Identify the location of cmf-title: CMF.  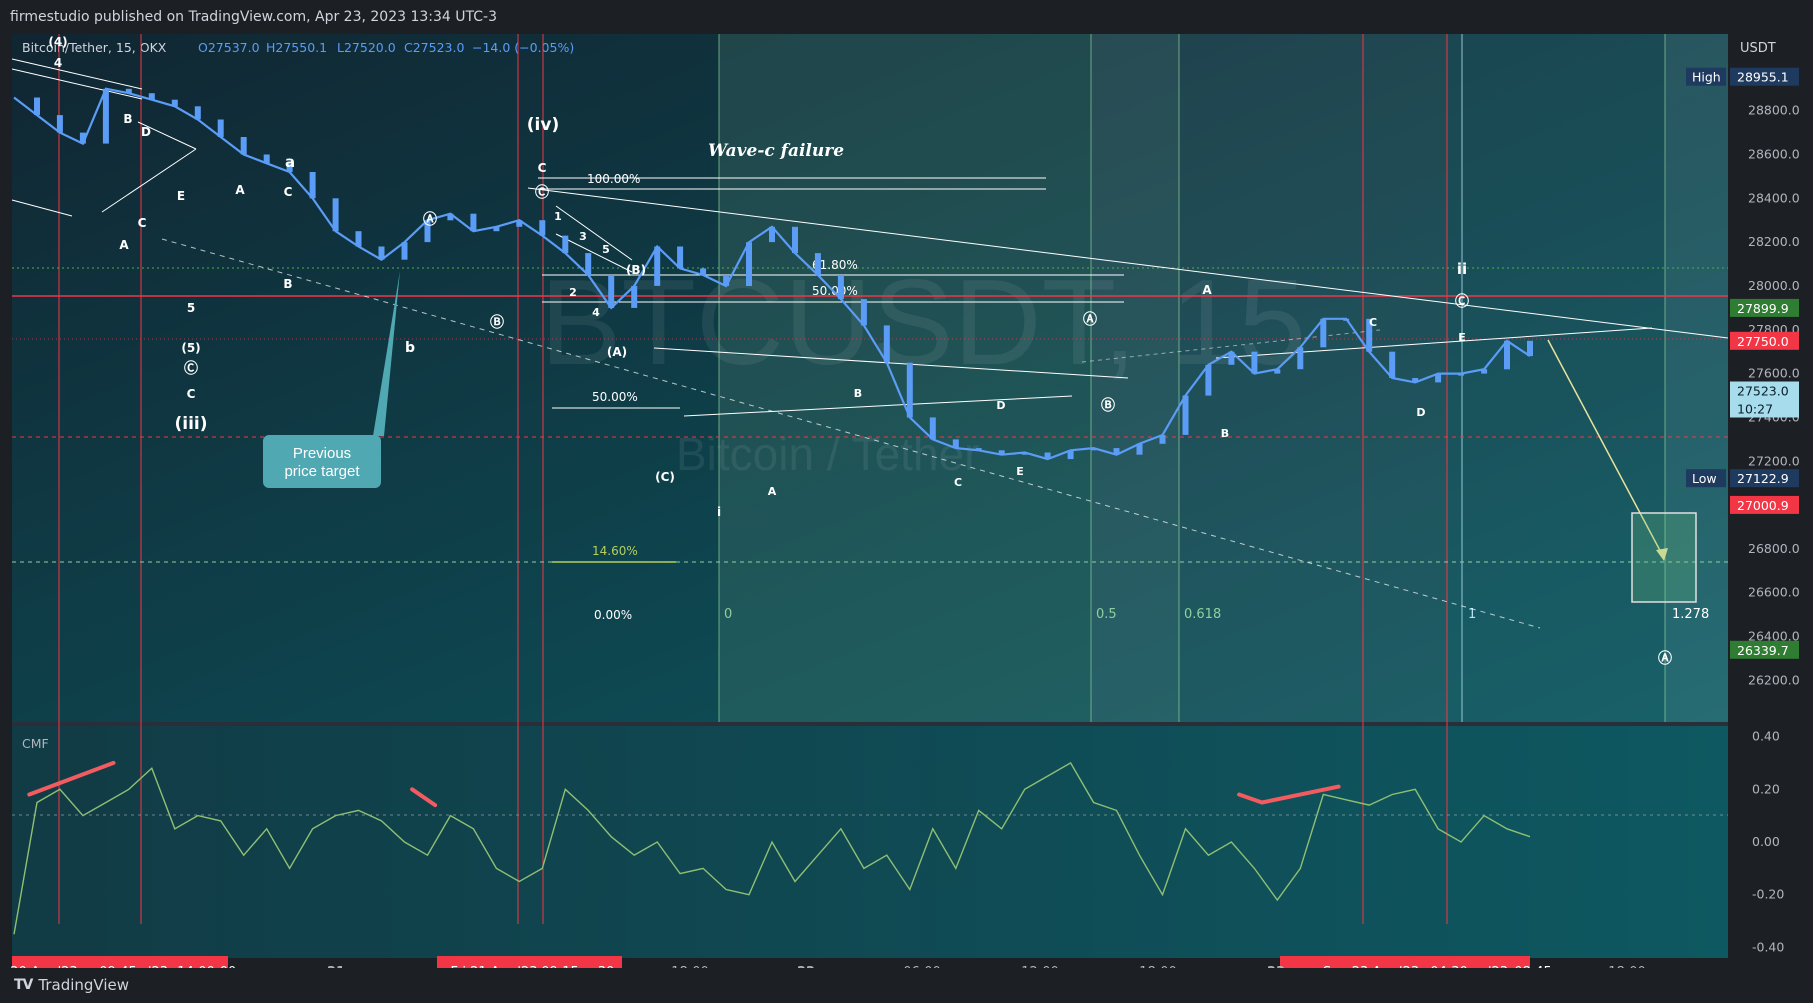
(35, 743).